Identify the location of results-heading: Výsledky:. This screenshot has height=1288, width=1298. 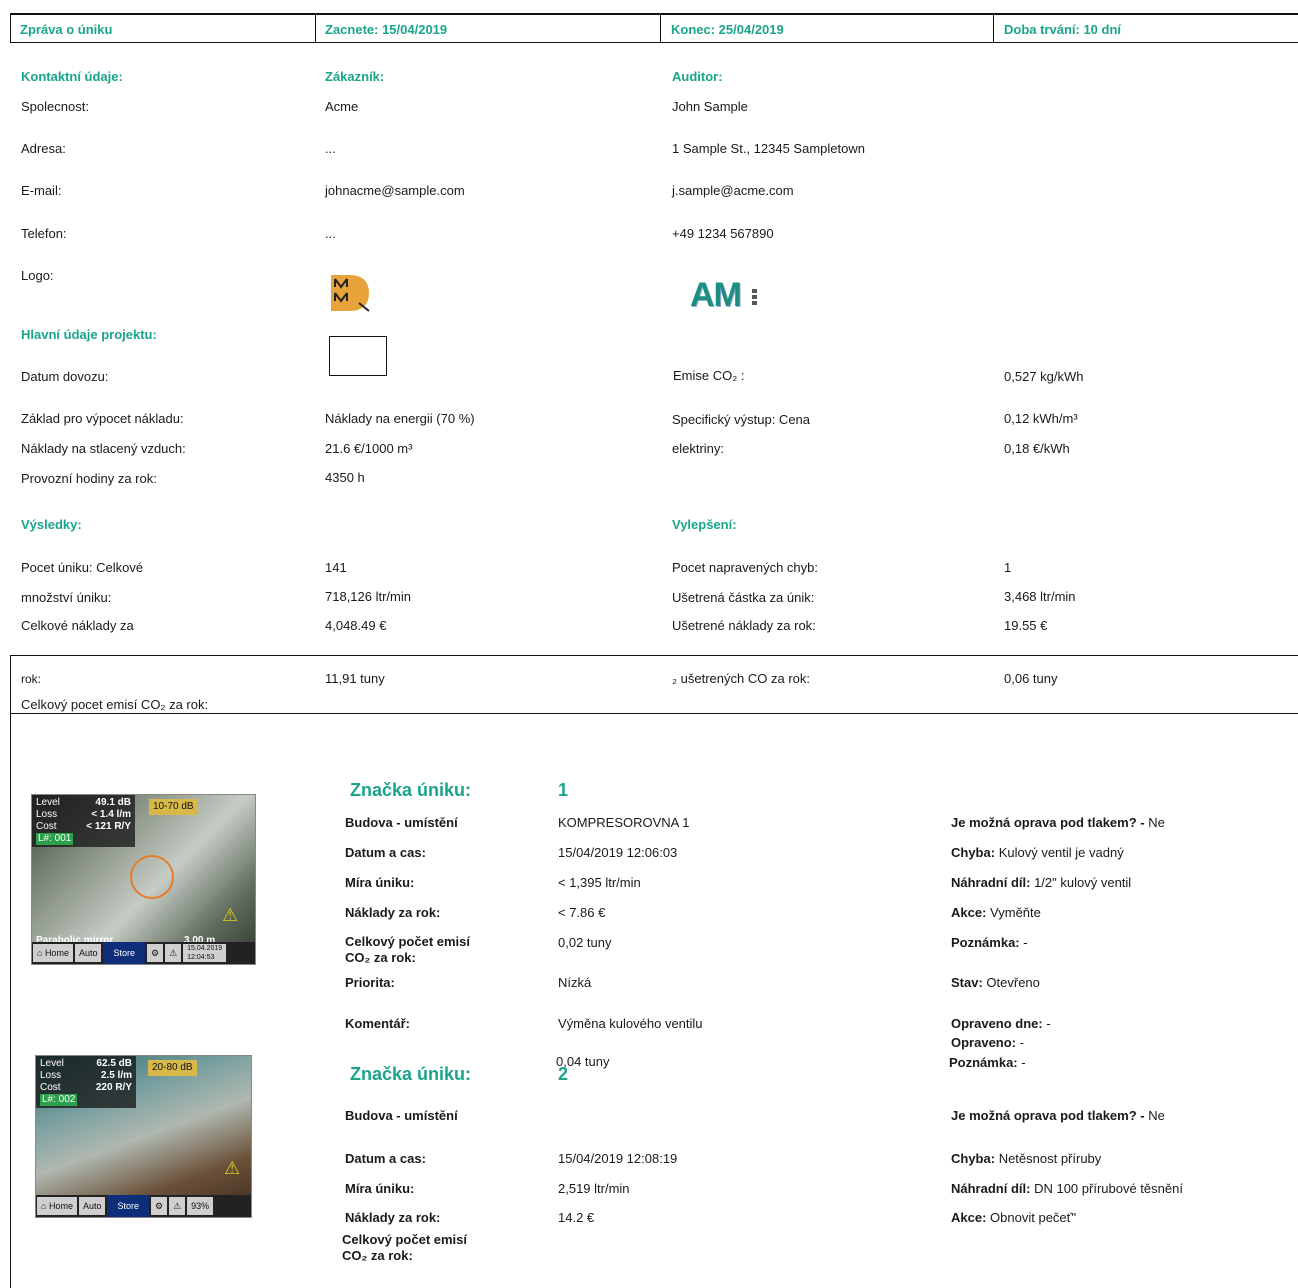
(51, 524).